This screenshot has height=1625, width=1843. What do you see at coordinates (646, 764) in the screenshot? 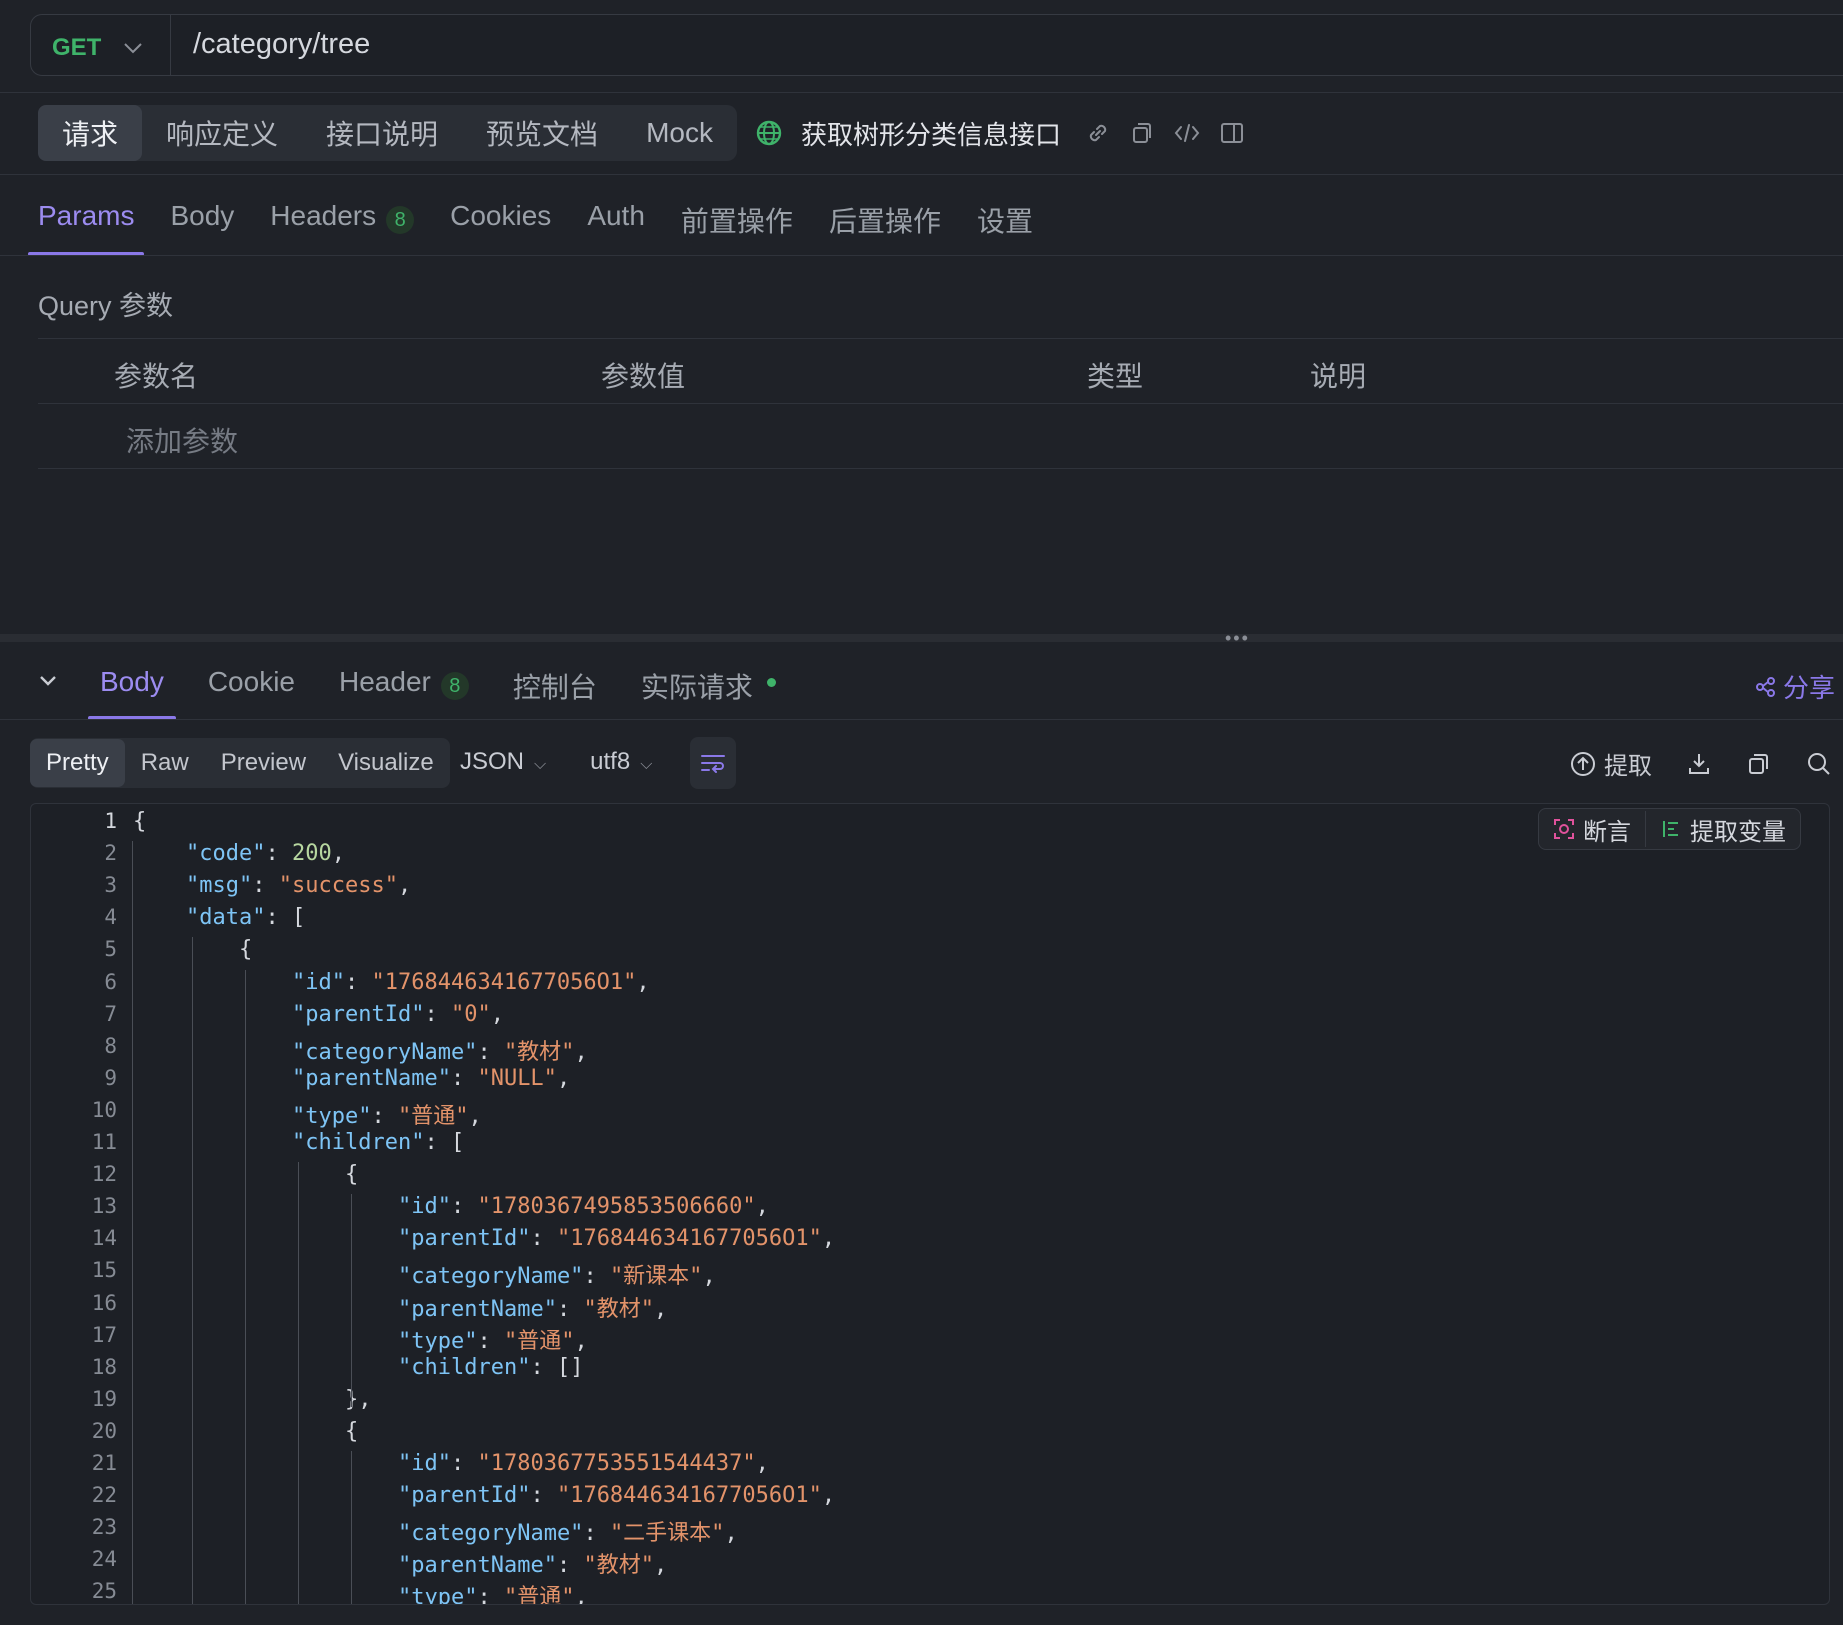
I see `chevron-down-icon: ⌵` at bounding box center [646, 764].